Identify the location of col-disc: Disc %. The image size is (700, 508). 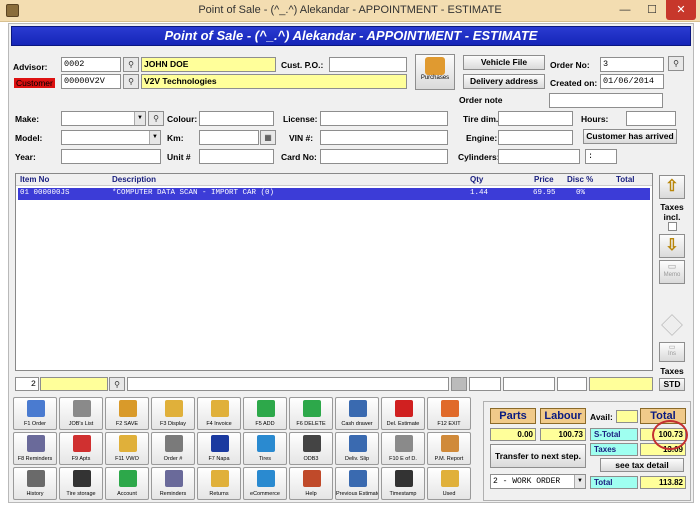
(580, 179).